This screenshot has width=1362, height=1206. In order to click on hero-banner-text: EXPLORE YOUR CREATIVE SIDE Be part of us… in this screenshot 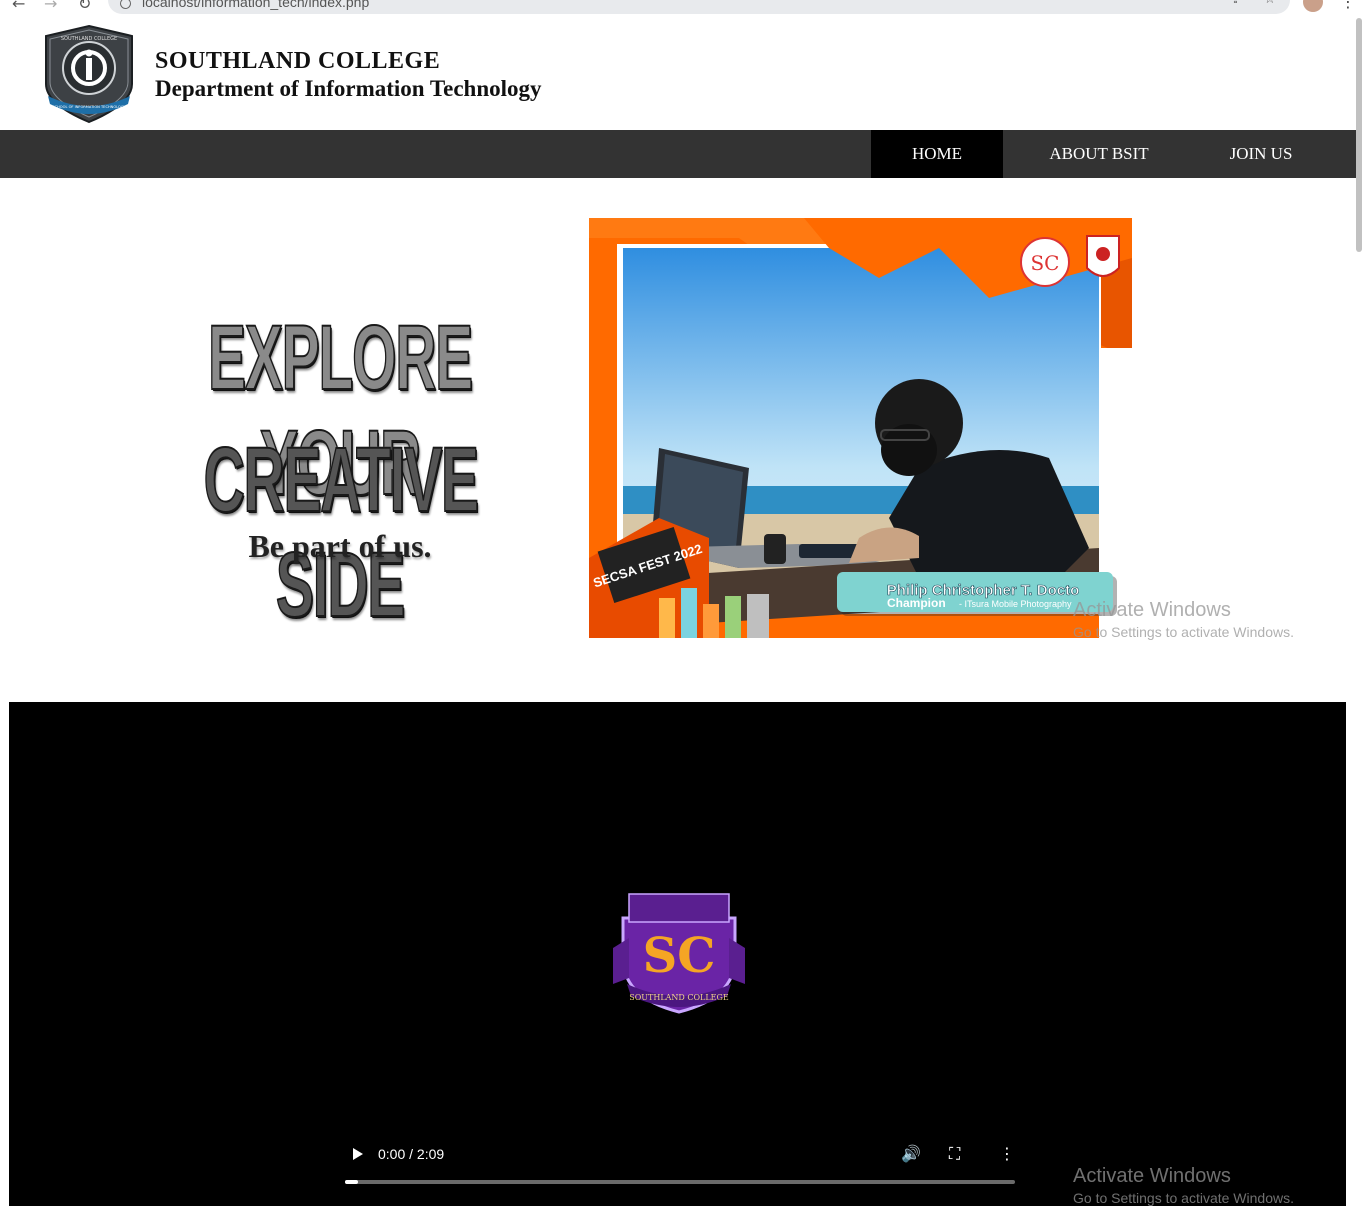, I will do `click(340, 468)`.